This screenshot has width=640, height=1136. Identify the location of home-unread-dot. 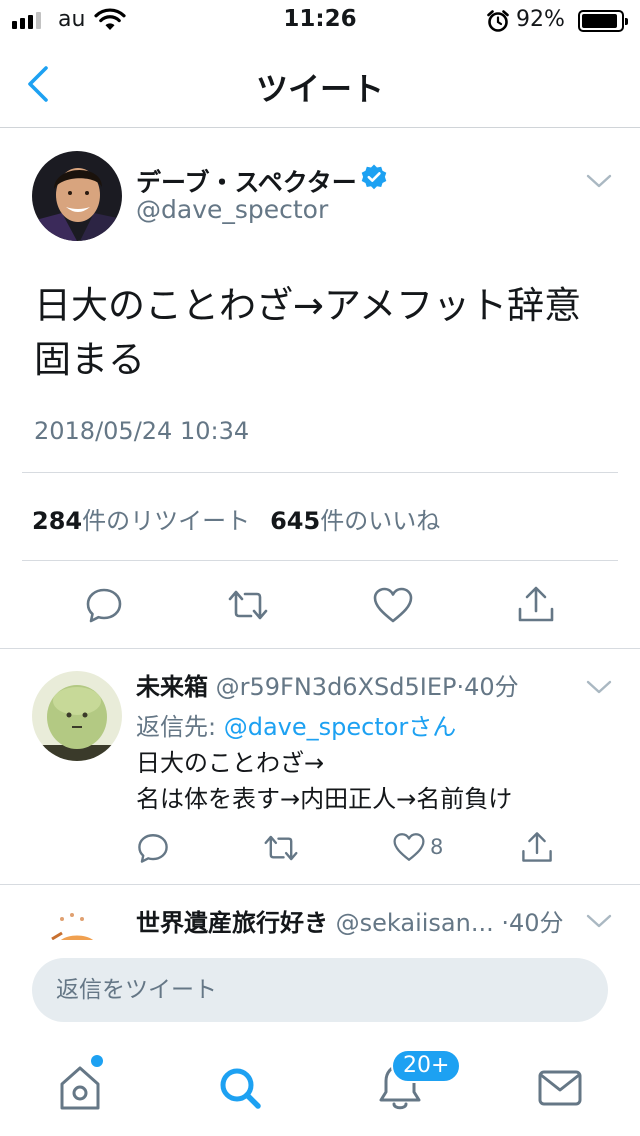
(97, 1061).